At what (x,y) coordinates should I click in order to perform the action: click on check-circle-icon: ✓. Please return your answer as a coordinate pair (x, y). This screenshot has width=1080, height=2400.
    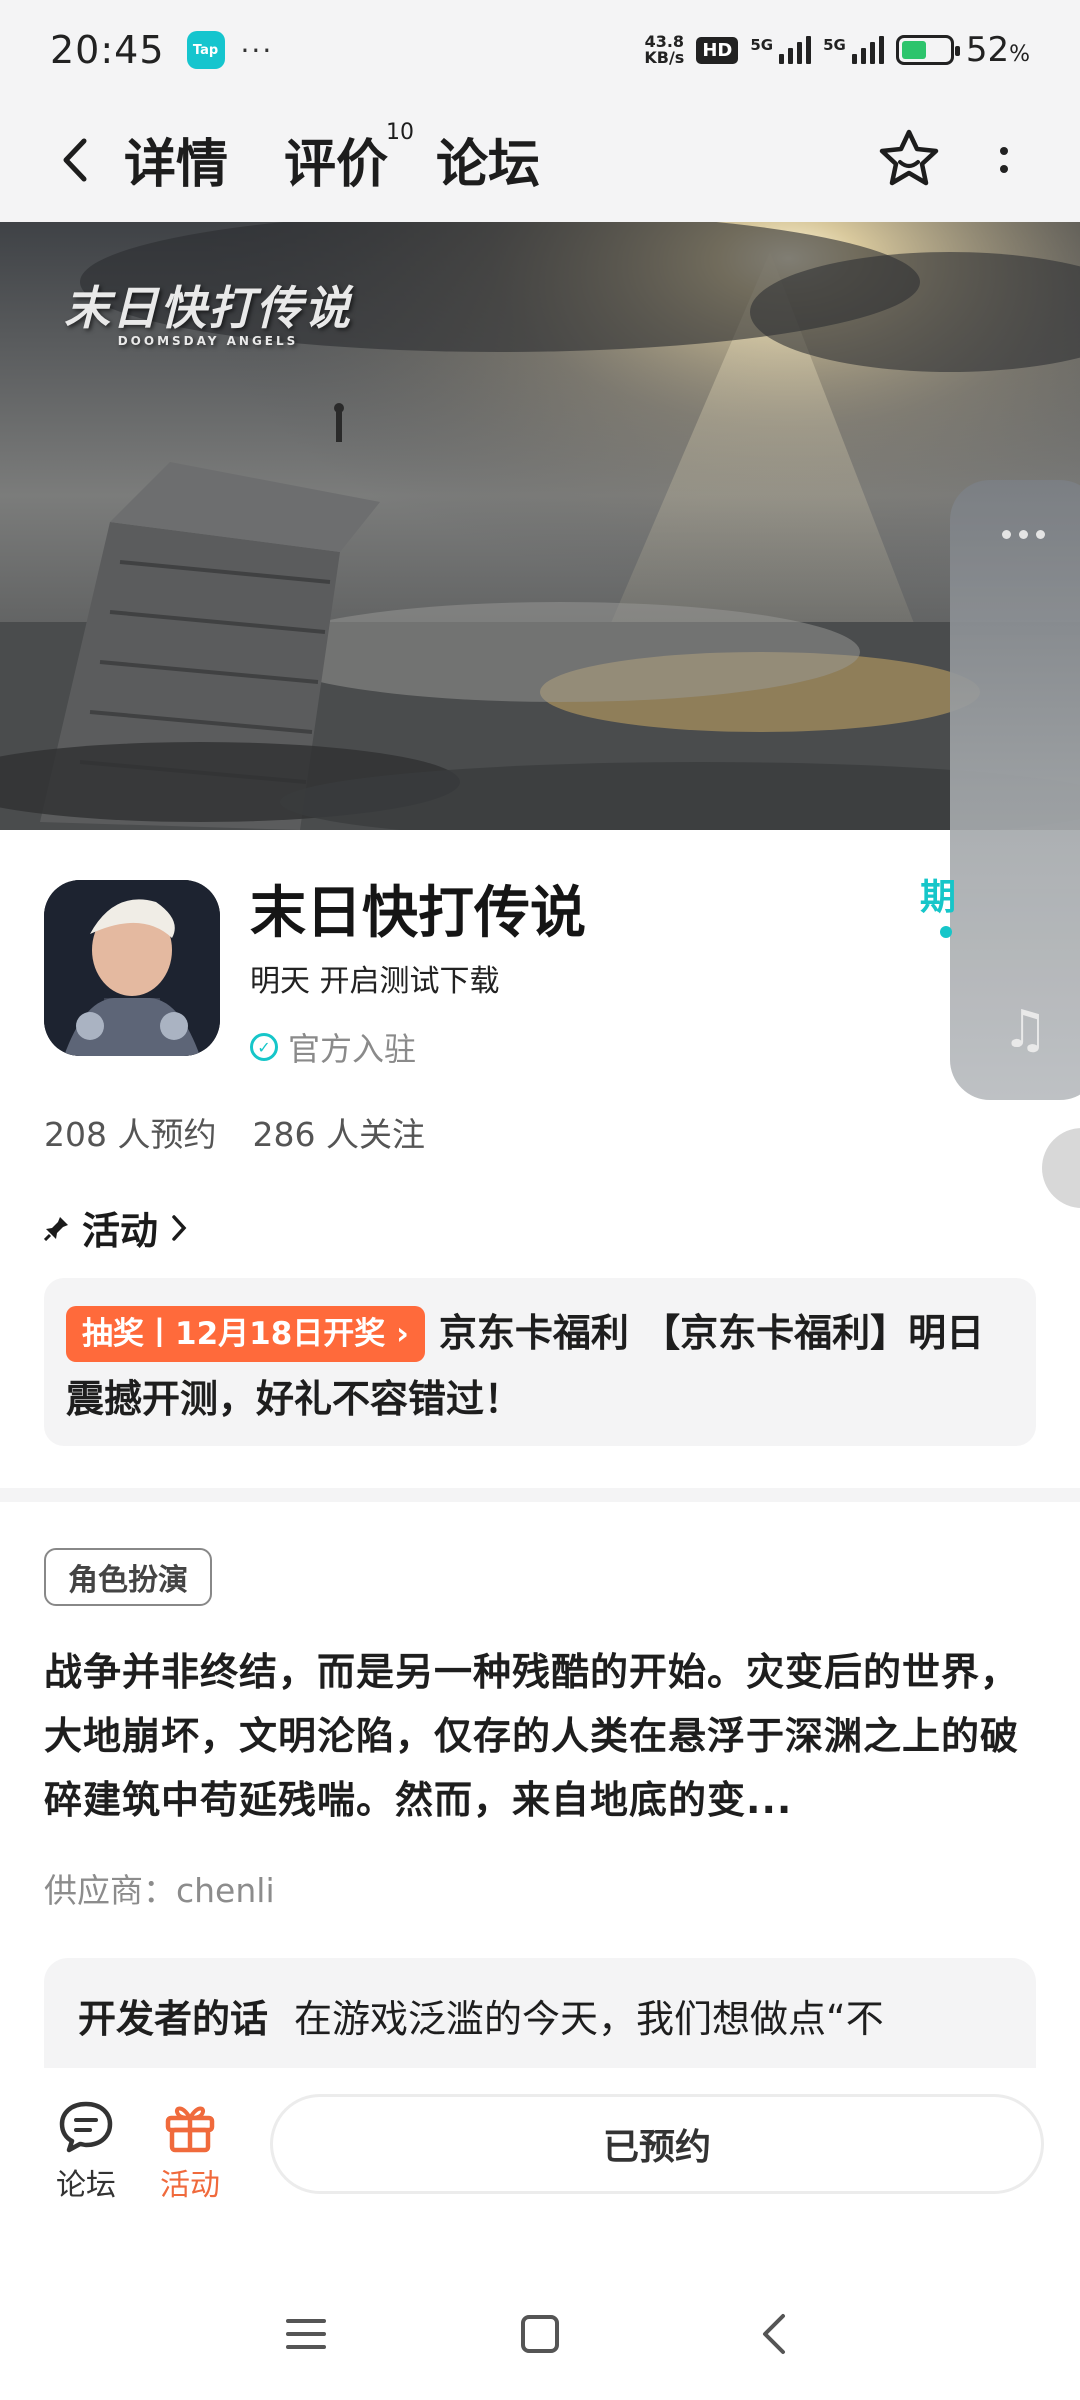
    Looking at the image, I should click on (264, 1047).